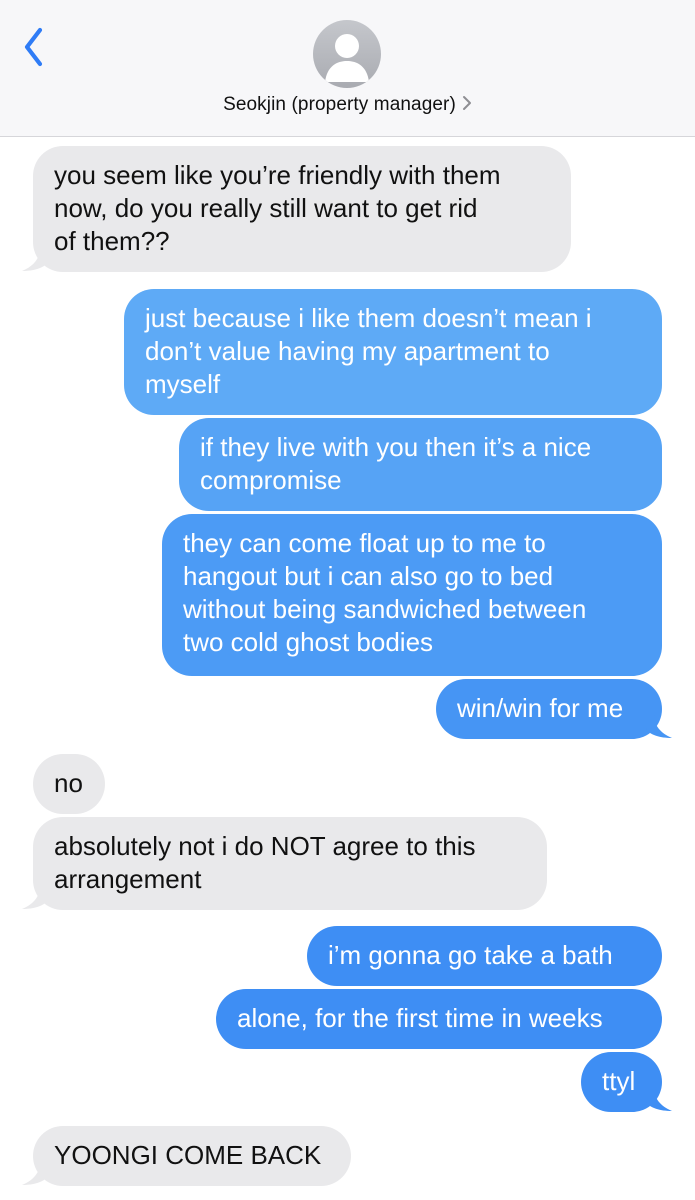  Describe the element at coordinates (439, 1019) in the screenshot. I see `outgoing-message: alone, for the first time in weeks` at that location.